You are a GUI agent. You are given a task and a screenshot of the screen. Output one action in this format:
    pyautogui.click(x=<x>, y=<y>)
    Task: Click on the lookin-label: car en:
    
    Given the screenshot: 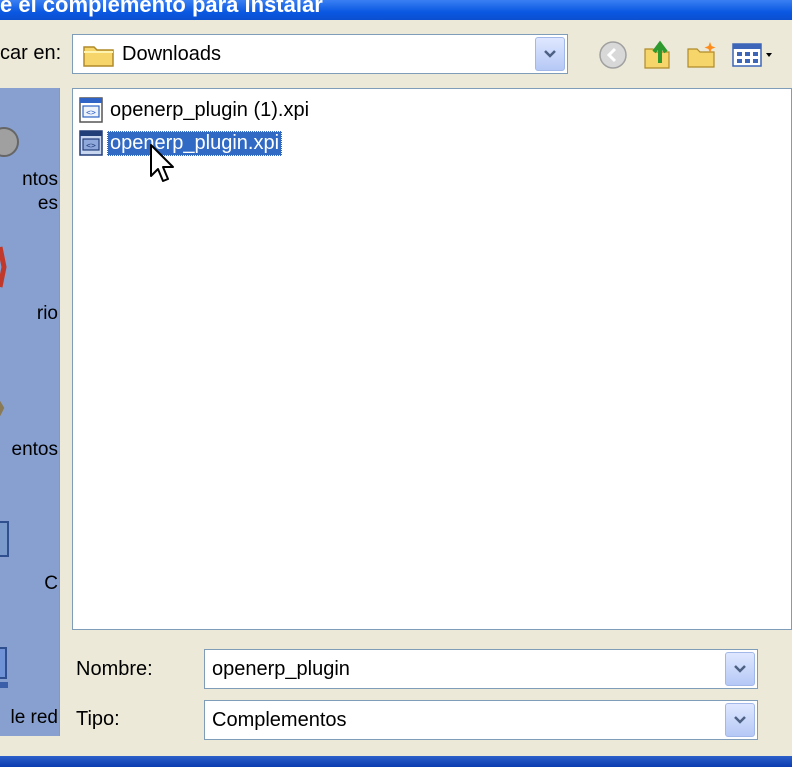 What is the action you would take?
    pyautogui.click(x=31, y=53)
    